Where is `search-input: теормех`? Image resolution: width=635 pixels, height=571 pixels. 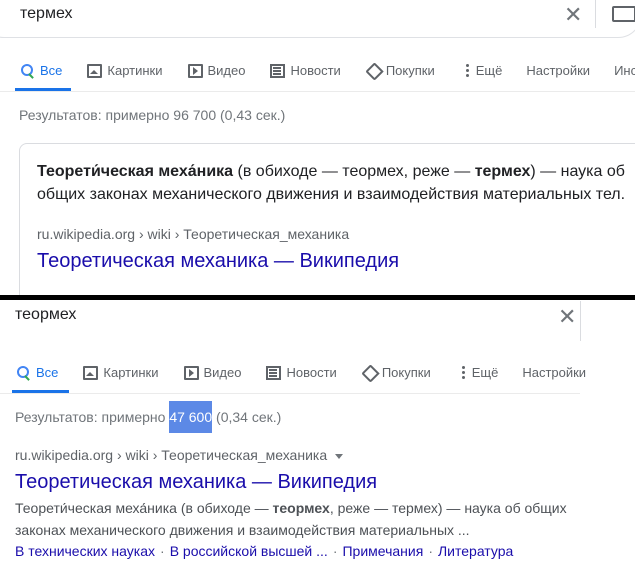 search-input: теормех is located at coordinates (45, 315).